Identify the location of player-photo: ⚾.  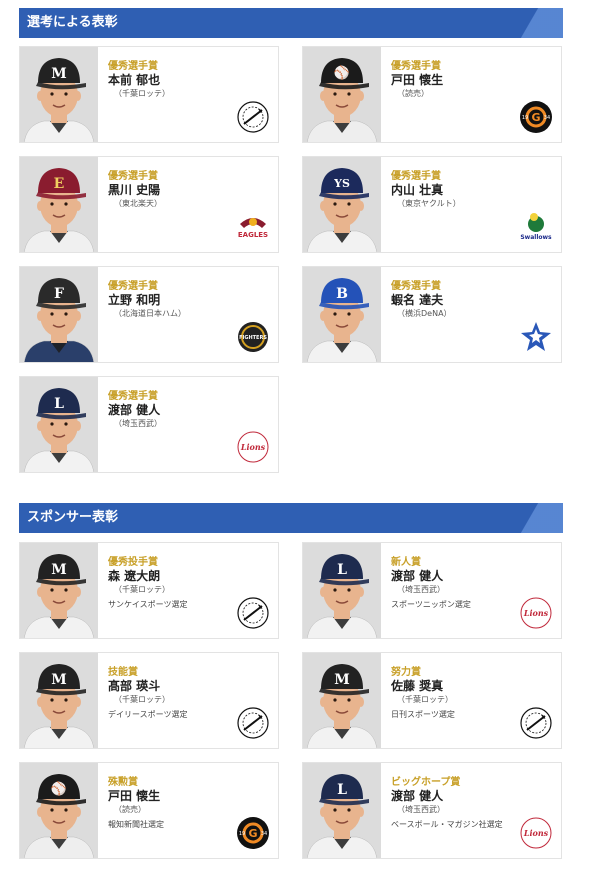
(59, 810).